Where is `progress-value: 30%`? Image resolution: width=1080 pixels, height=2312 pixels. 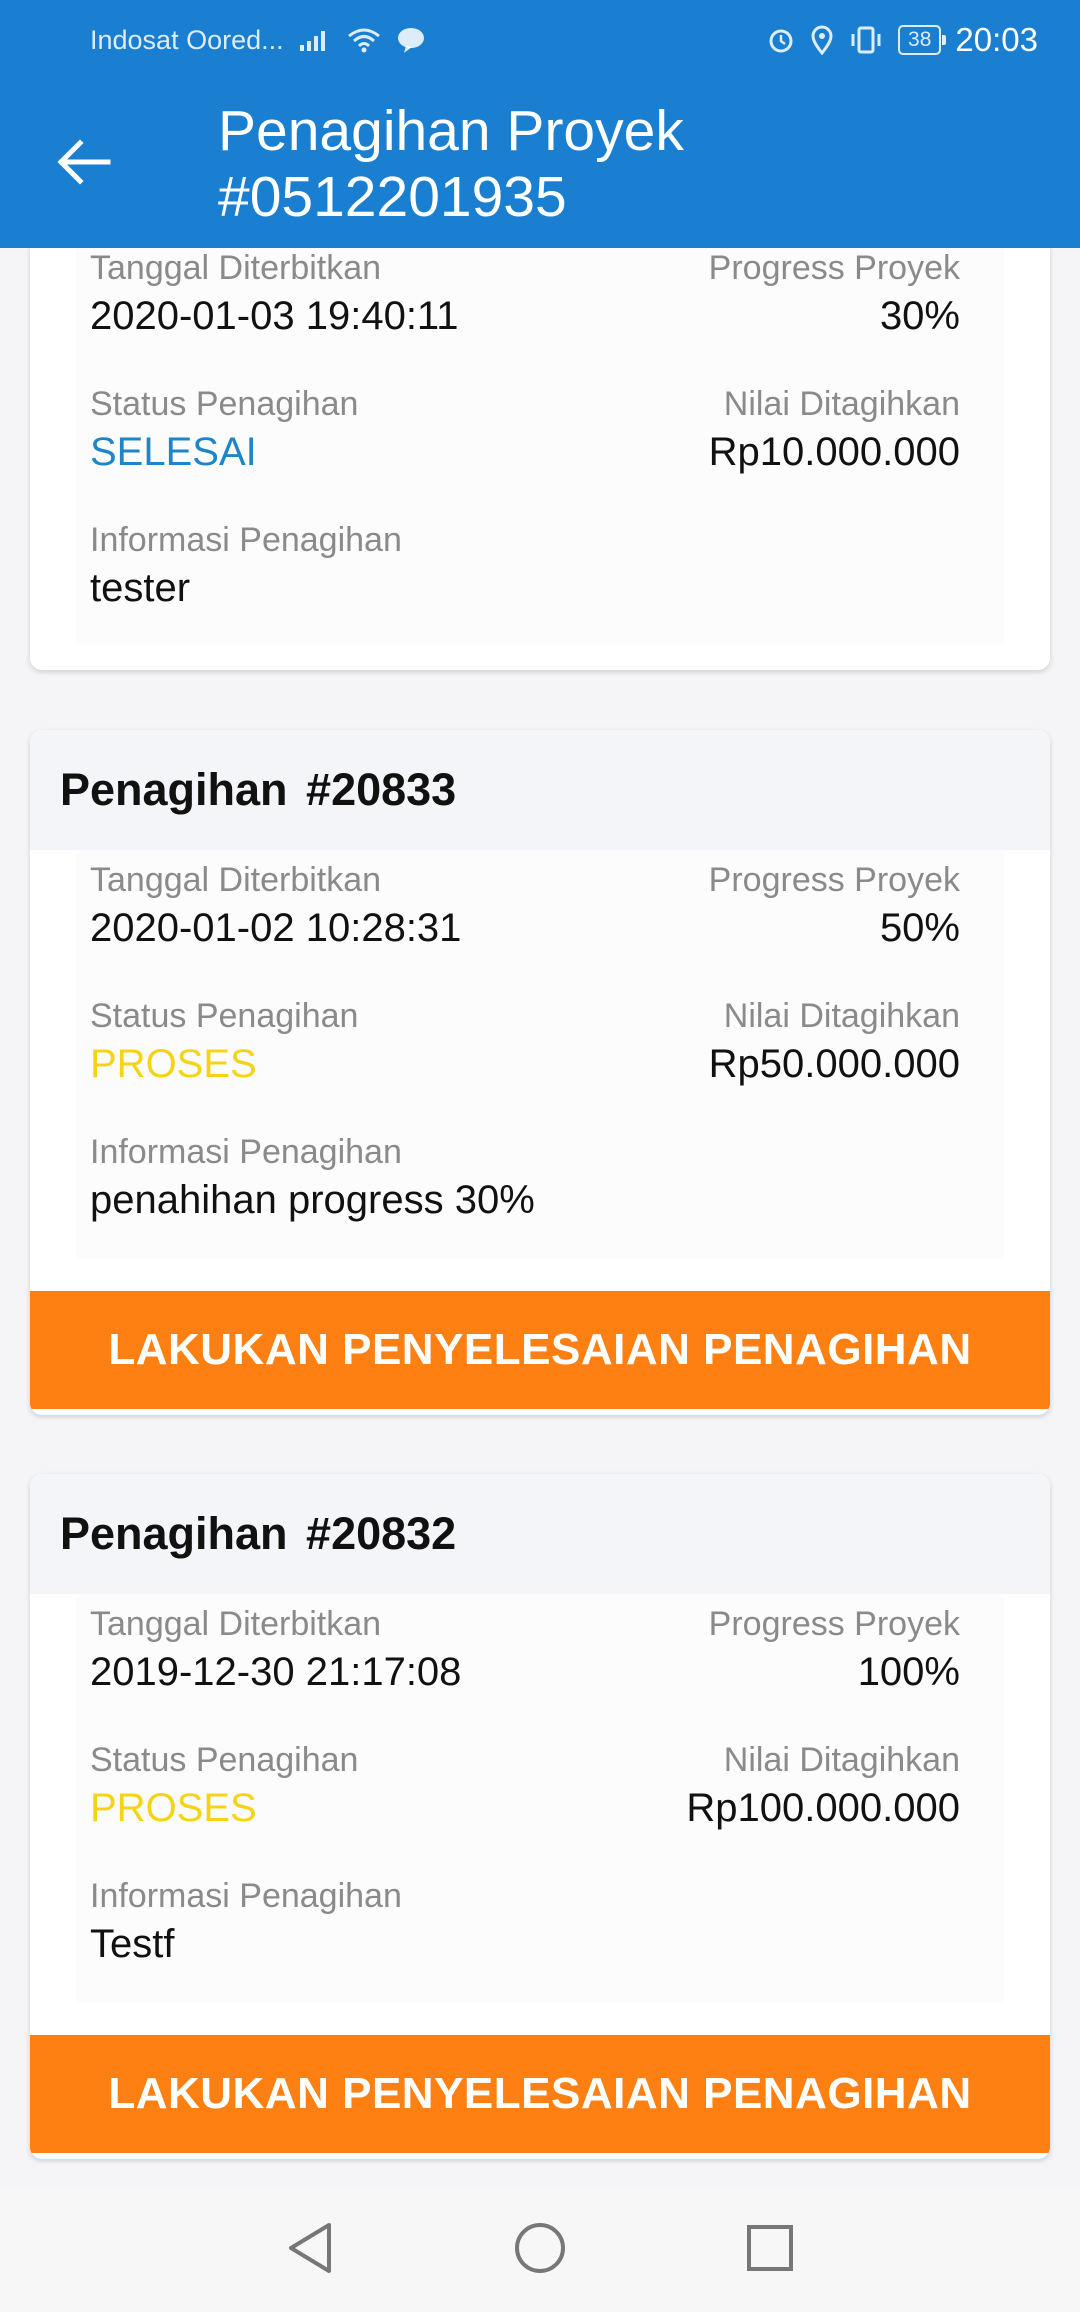 progress-value: 30% is located at coordinates (919, 316).